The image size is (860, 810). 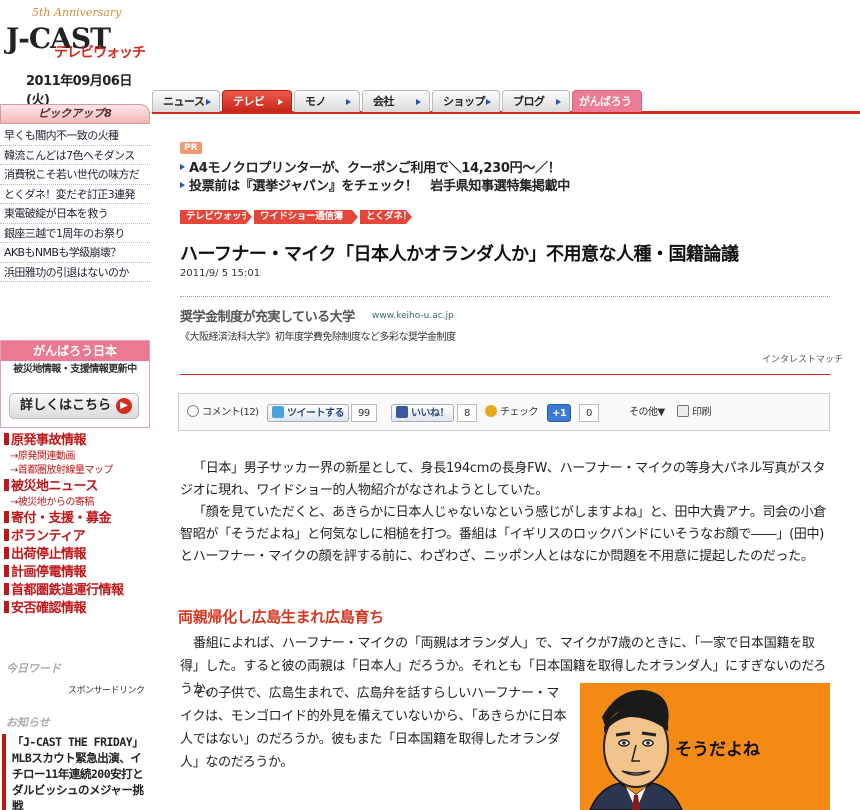 I want to click on tab-label: 会社, so click(x=384, y=101).